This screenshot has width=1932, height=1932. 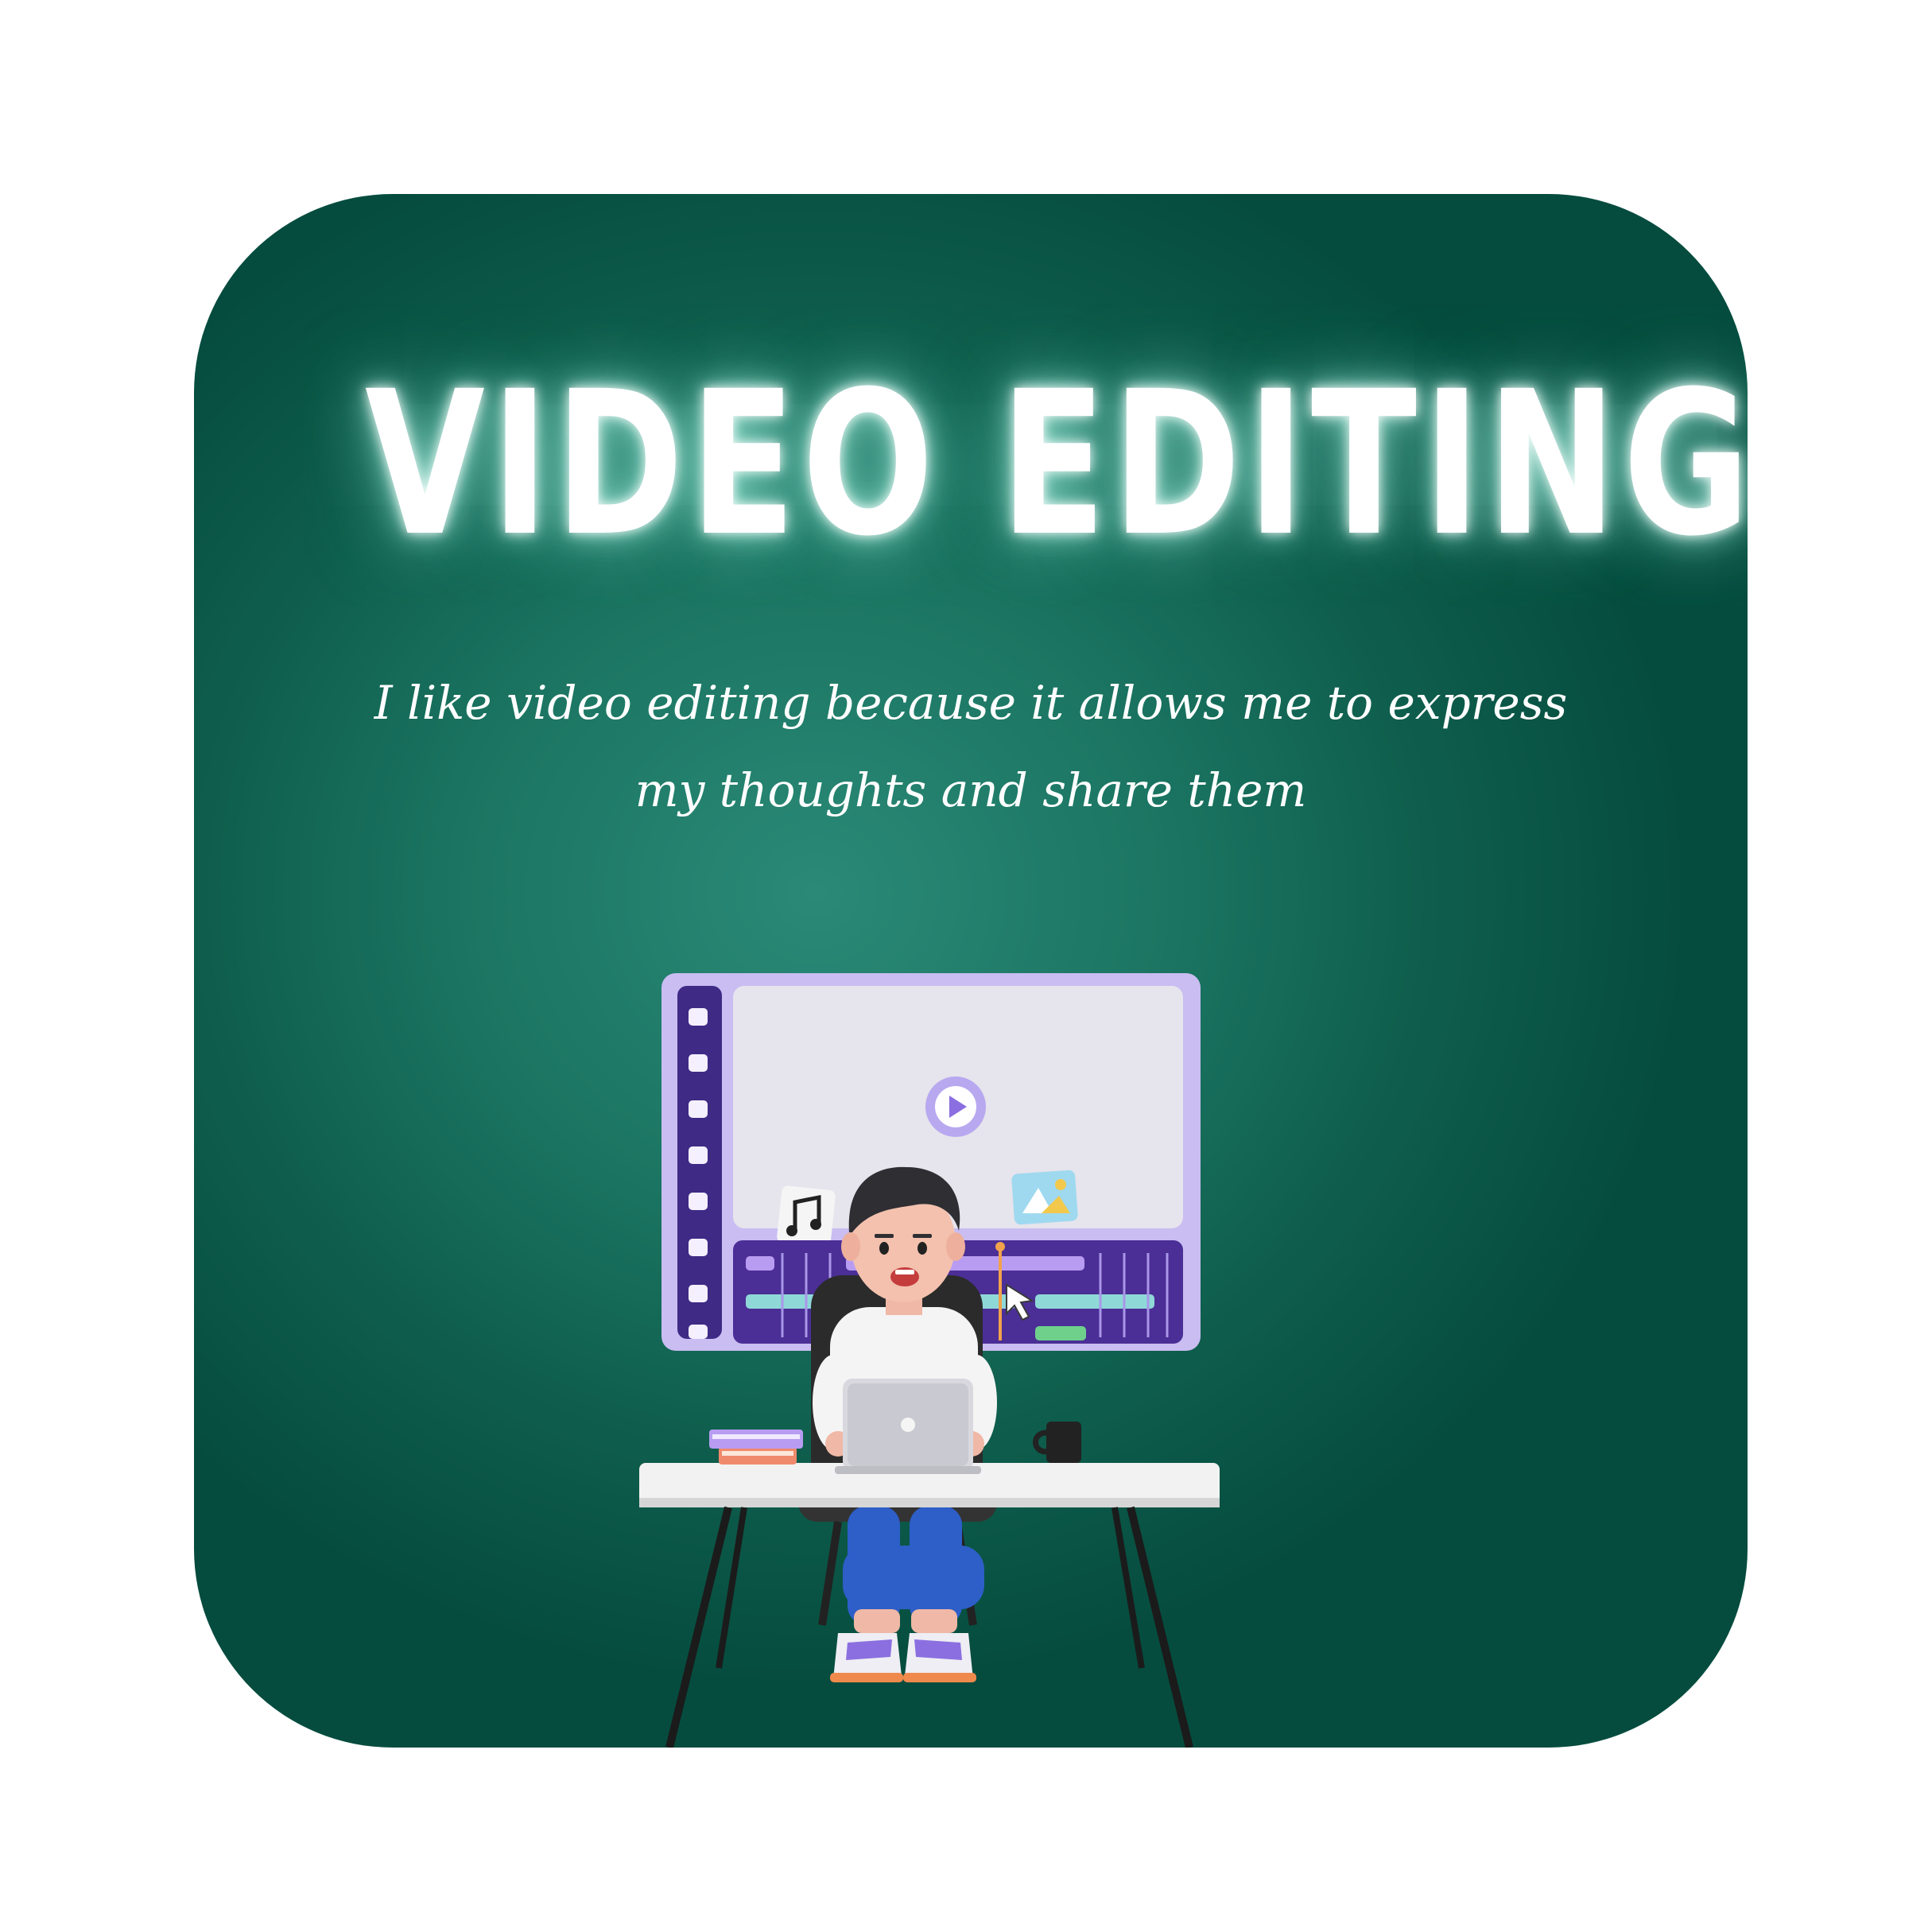 What do you see at coordinates (973, 1352) in the screenshot?
I see `video-editor-illustration` at bounding box center [973, 1352].